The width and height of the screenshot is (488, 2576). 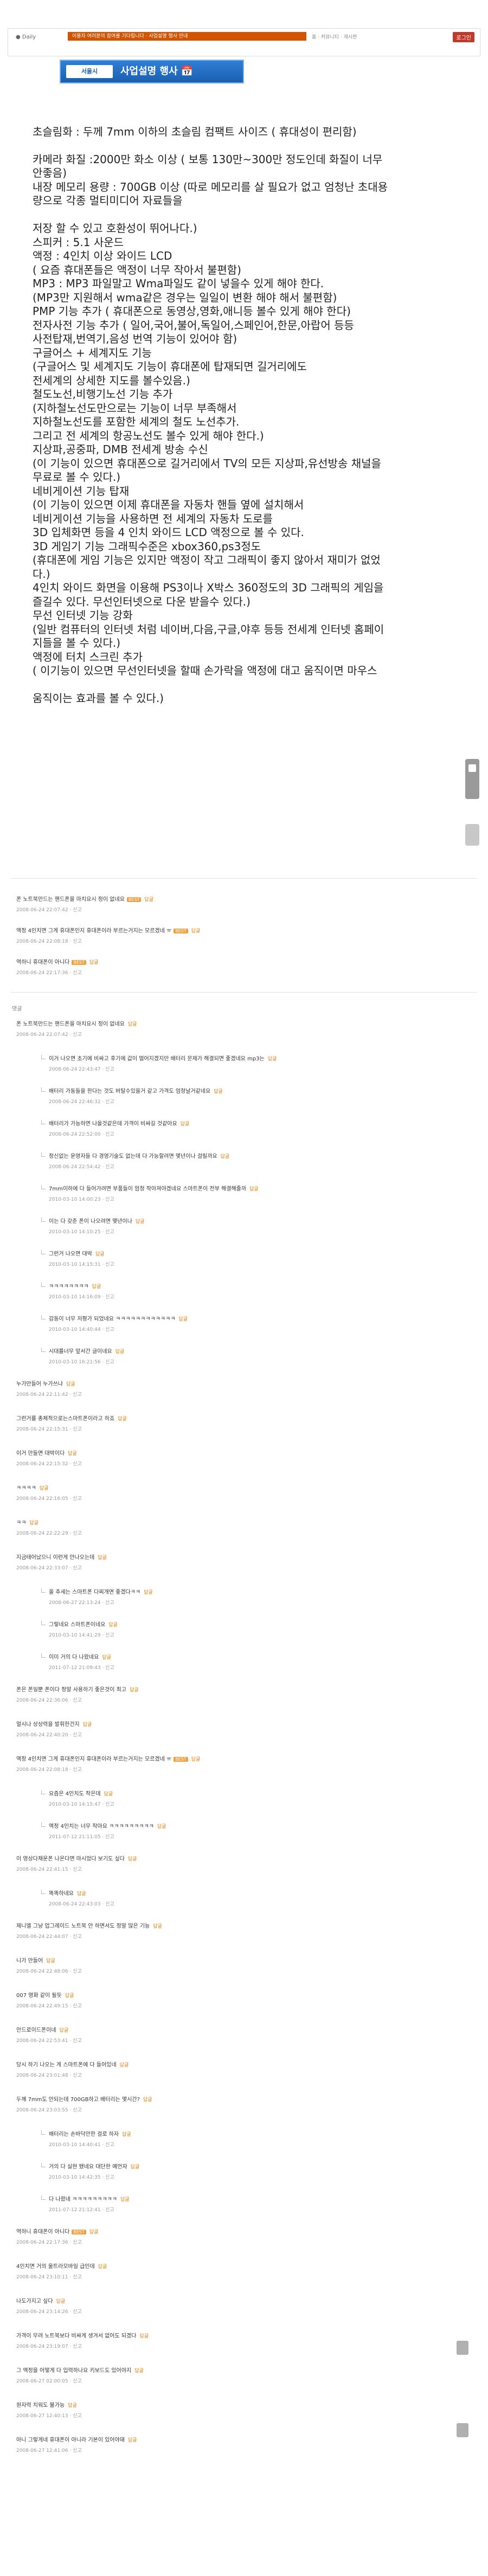 What do you see at coordinates (334, 36) in the screenshot?
I see `top-nav: 홈 · 커뮤니티 · 게시판` at bounding box center [334, 36].